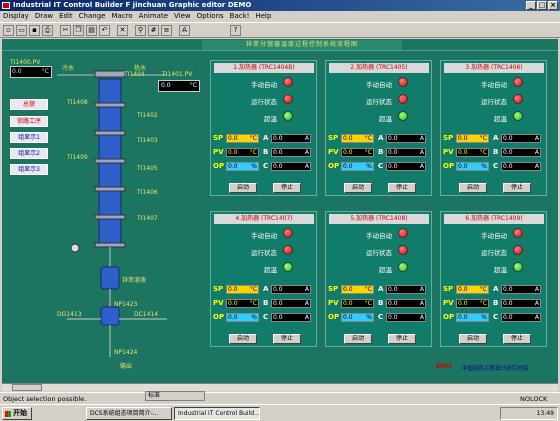 This screenshot has width=560, height=421. I want to click on current-a-field: 0.0 A, so click(406, 138).